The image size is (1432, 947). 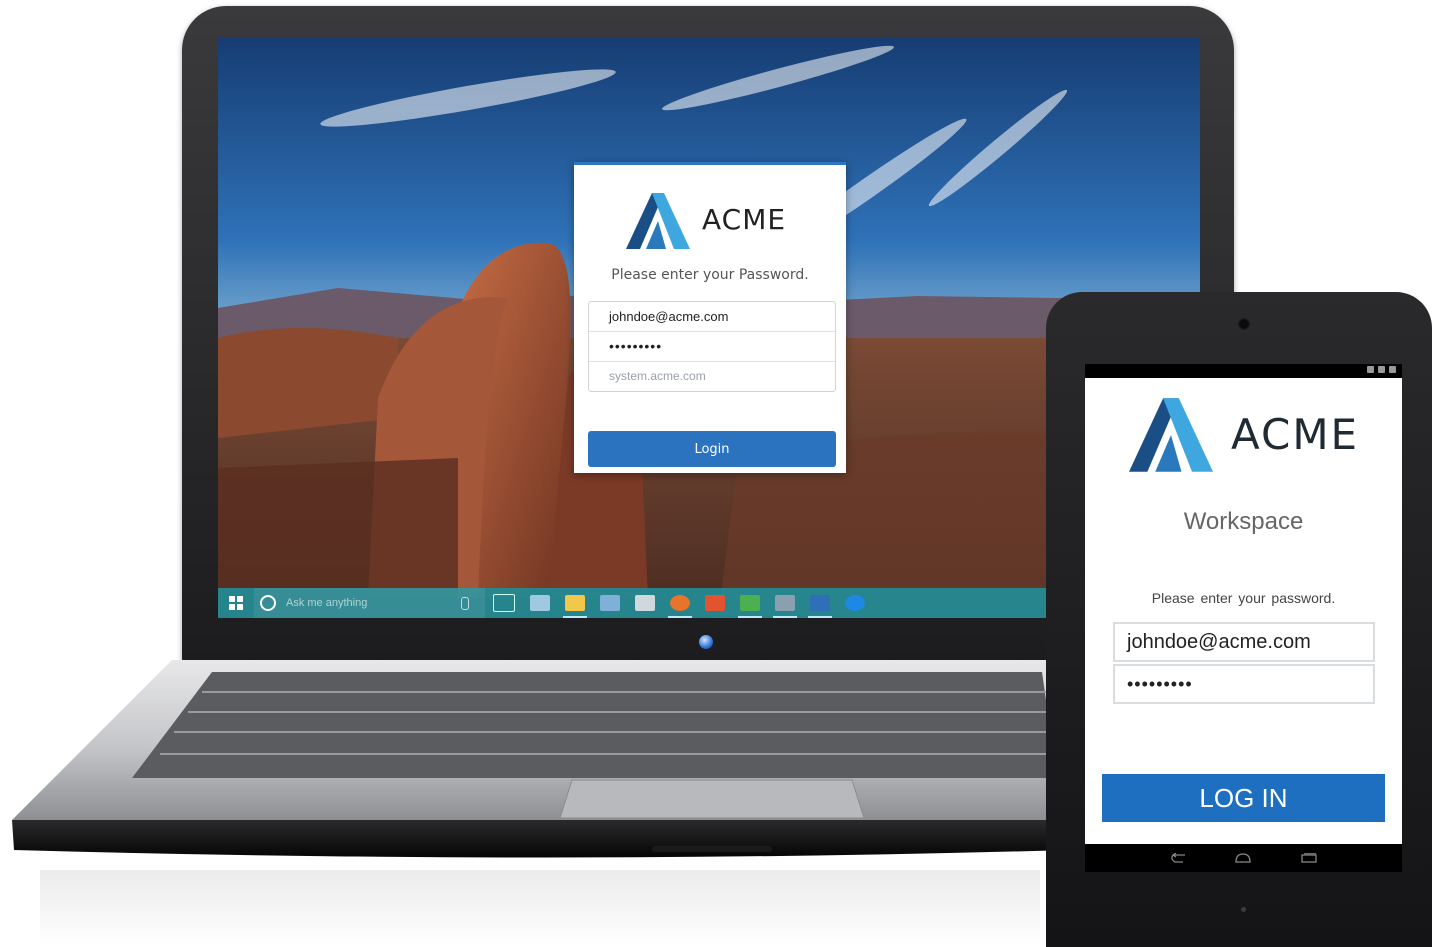 What do you see at coordinates (1244, 324) in the screenshot?
I see `tablet-camera` at bounding box center [1244, 324].